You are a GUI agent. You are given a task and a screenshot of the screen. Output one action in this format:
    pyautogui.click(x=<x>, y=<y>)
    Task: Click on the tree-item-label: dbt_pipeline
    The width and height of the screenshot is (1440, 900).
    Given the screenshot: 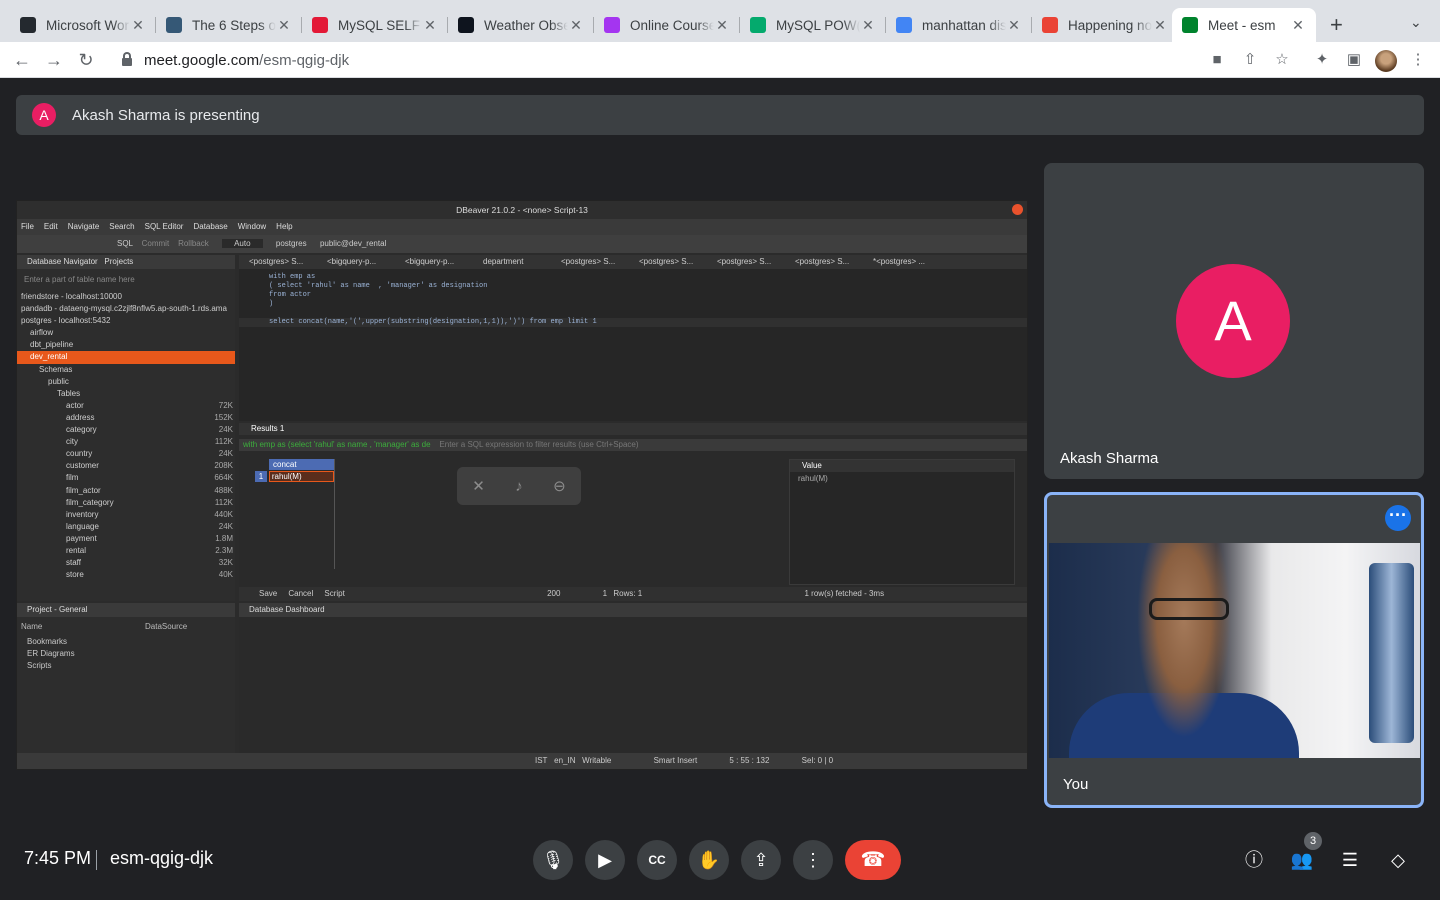 What is the action you would take?
    pyautogui.click(x=52, y=345)
    